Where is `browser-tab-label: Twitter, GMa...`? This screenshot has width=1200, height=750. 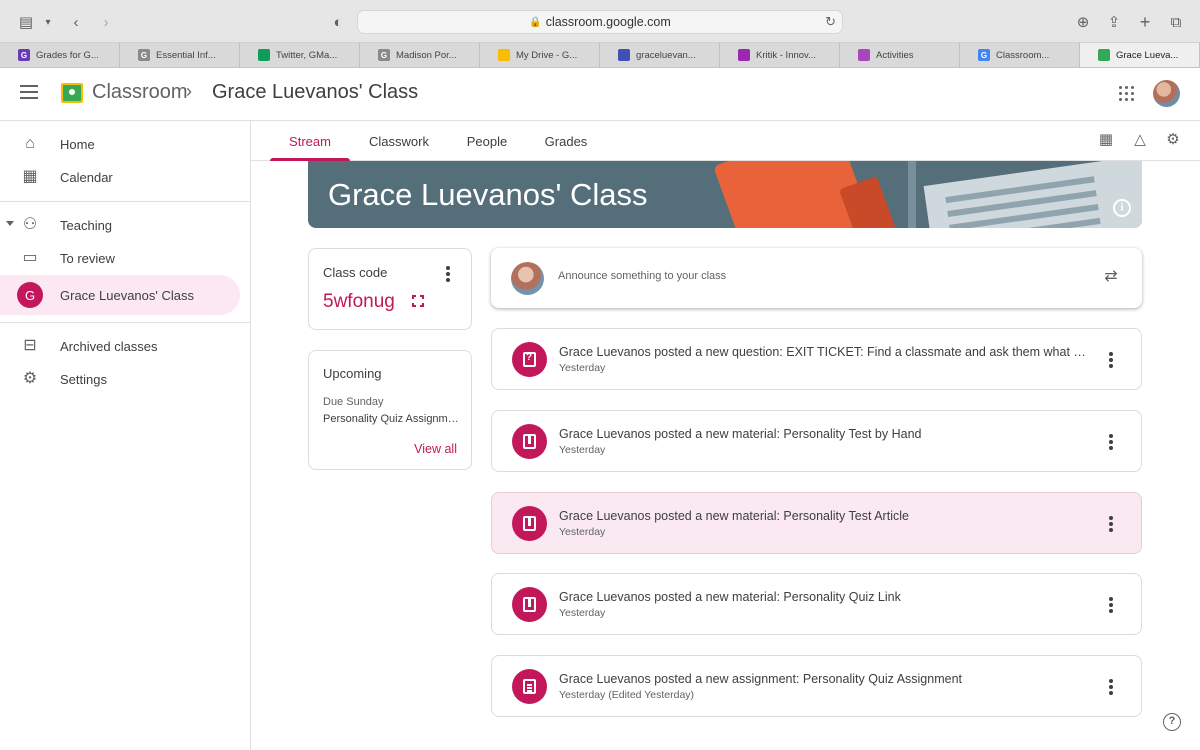 browser-tab-label: Twitter, GMa... is located at coordinates (307, 55).